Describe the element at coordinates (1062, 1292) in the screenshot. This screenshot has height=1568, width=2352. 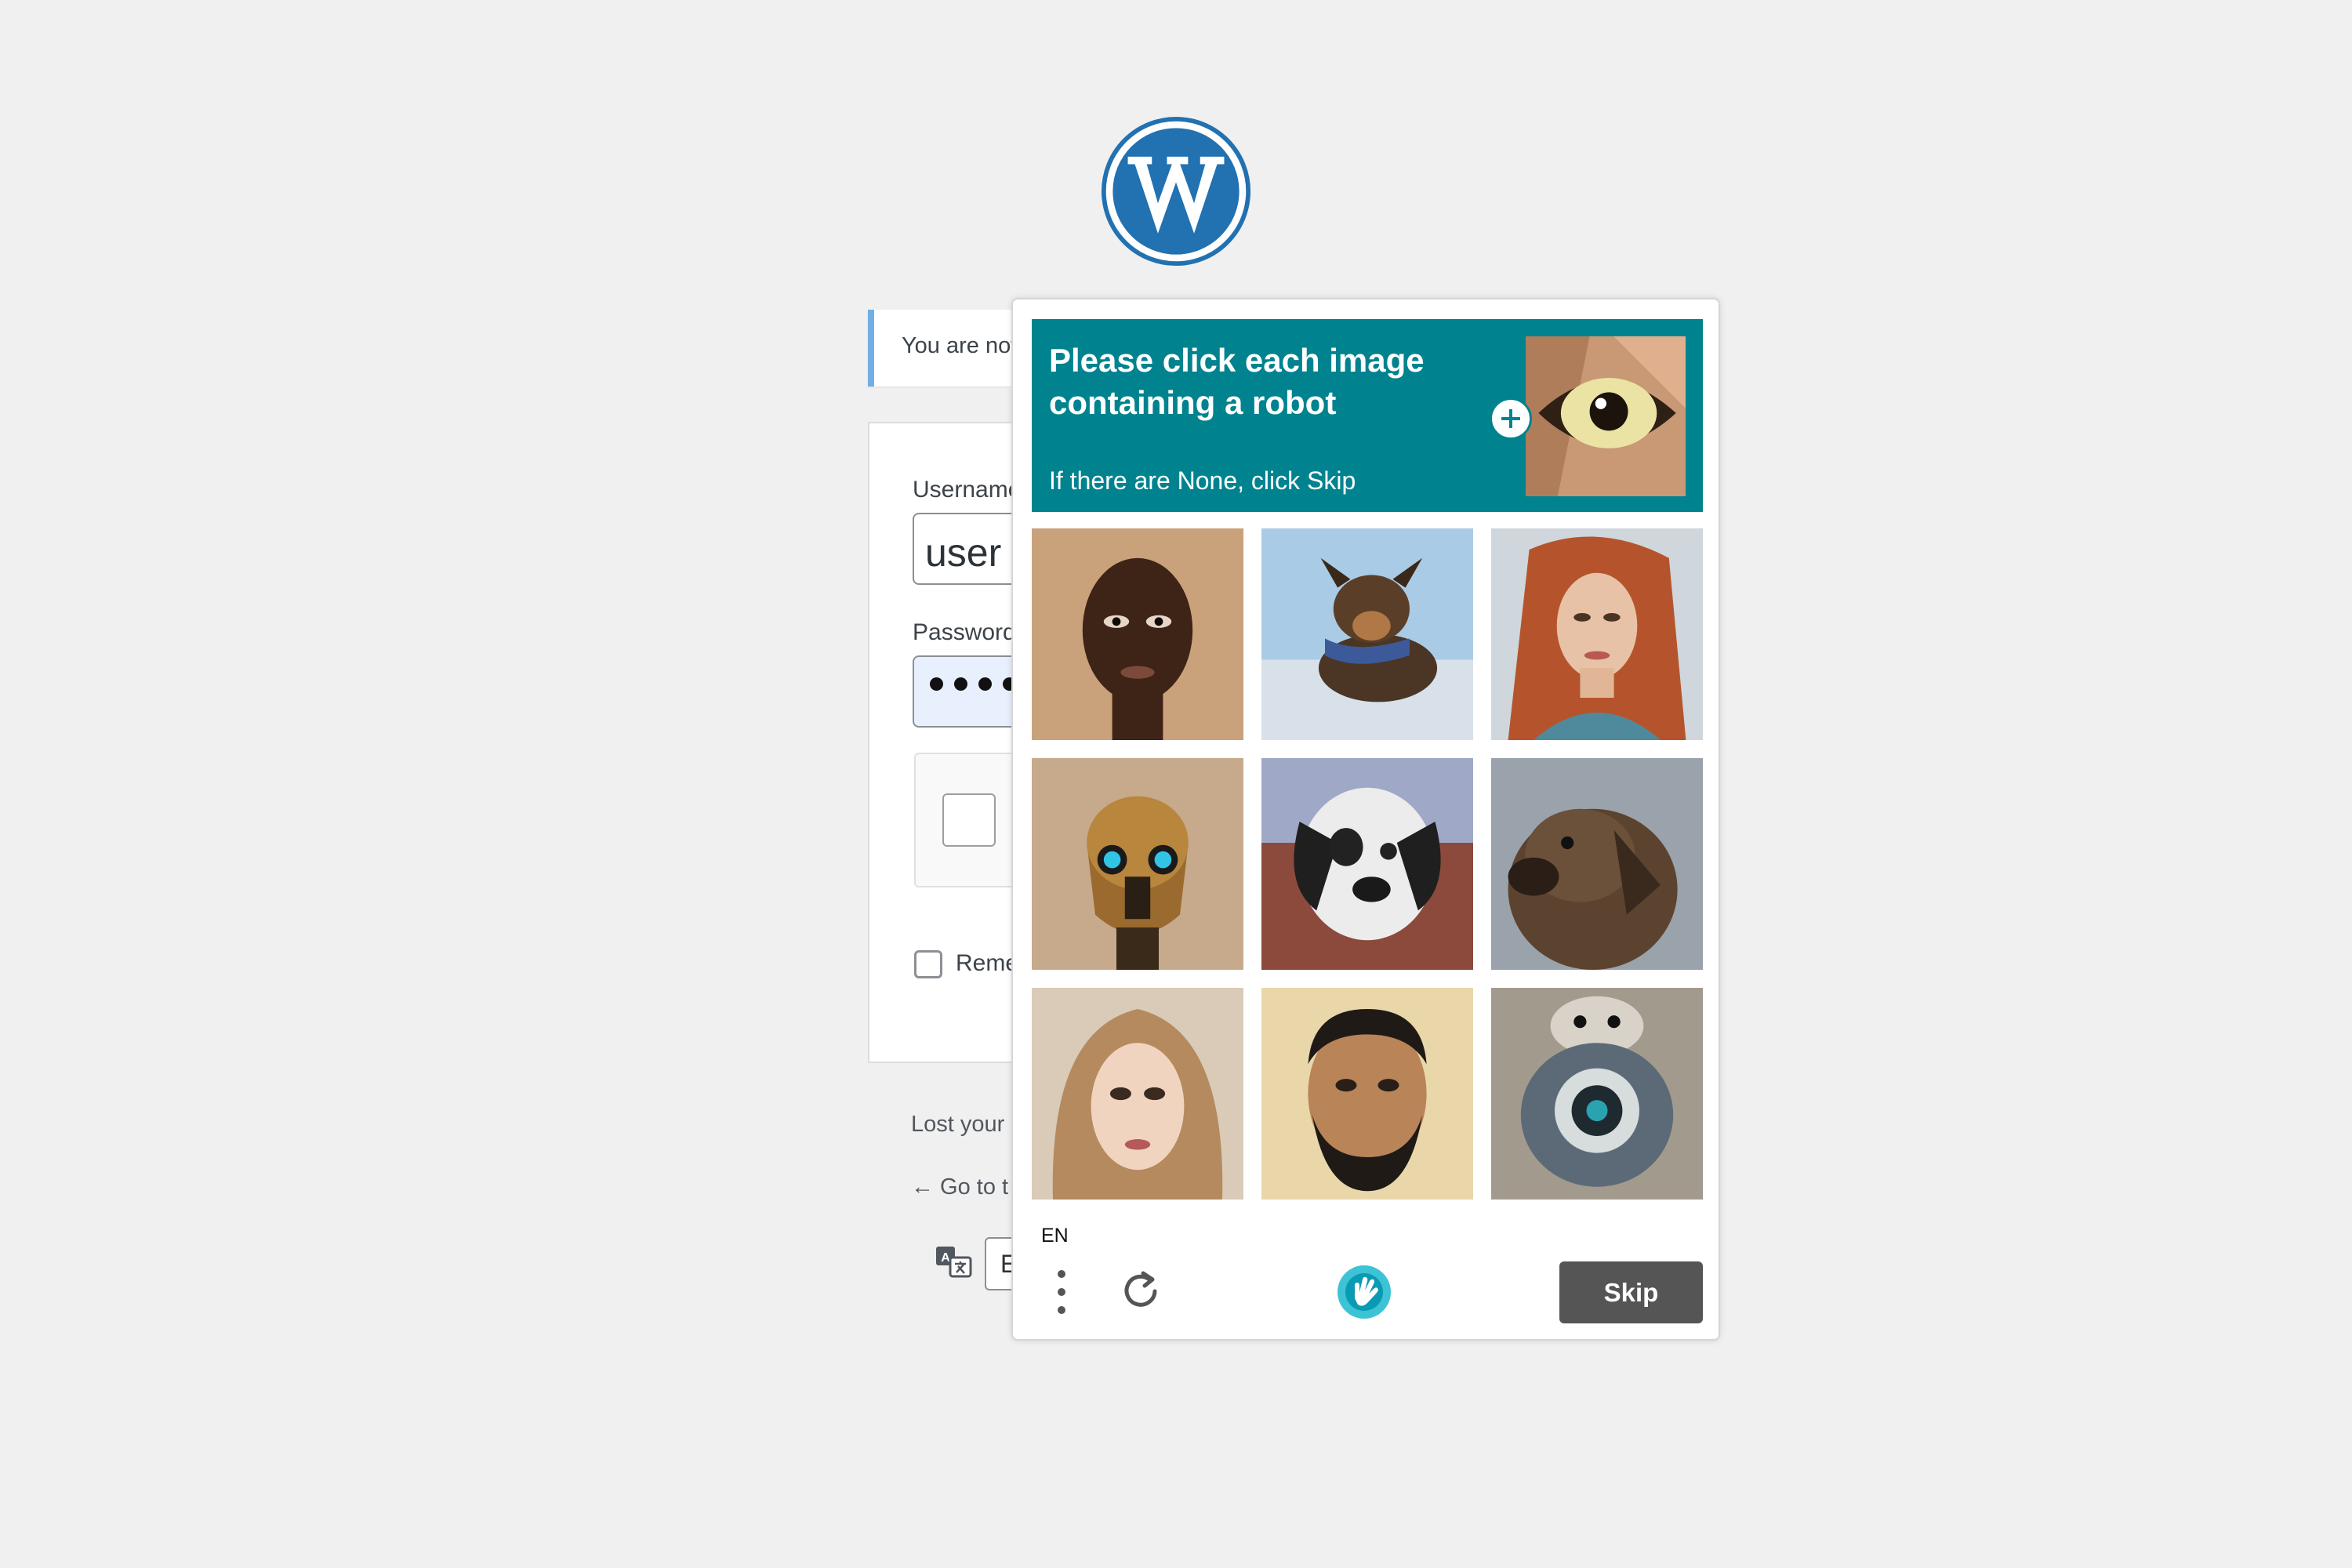
I see `menu-icon` at that location.